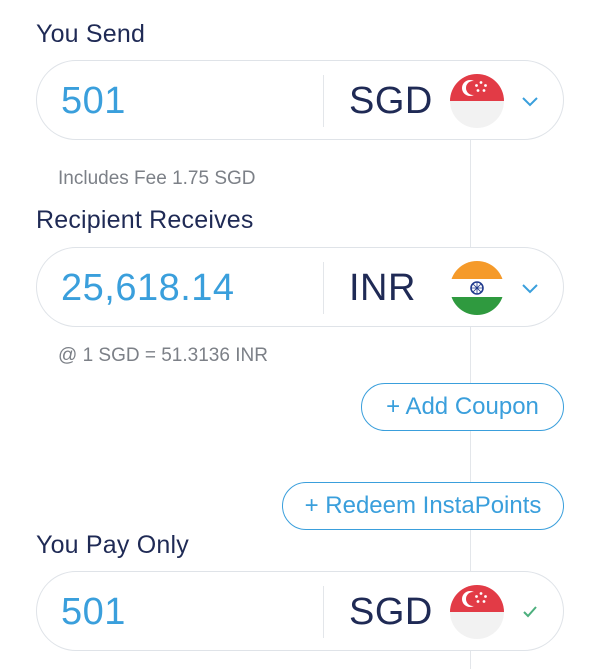 The width and height of the screenshot is (600, 669). I want to click on receive-currency-code: INR, so click(382, 288).